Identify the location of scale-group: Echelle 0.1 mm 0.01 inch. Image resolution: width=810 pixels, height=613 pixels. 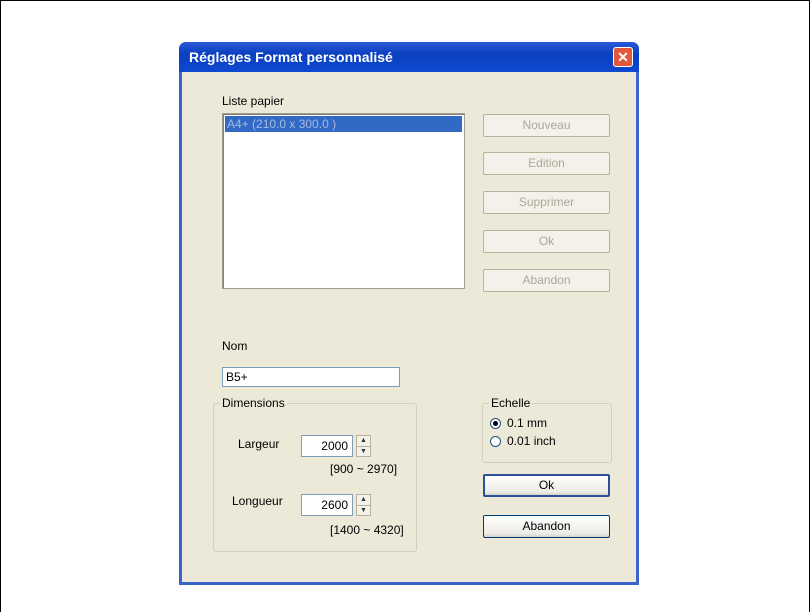
(547, 429).